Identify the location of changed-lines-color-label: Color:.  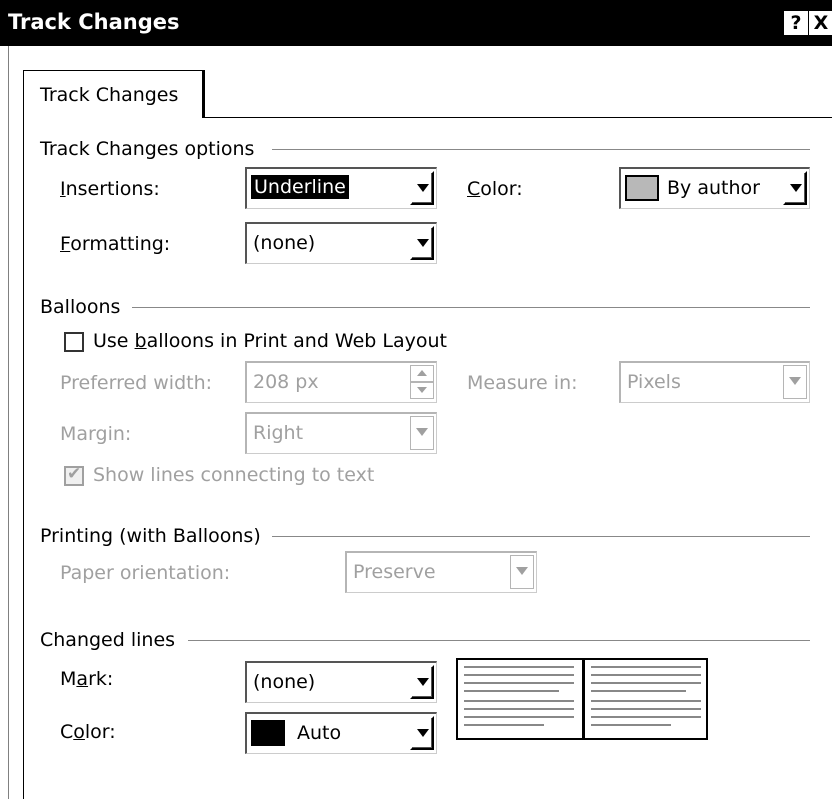
(88, 732).